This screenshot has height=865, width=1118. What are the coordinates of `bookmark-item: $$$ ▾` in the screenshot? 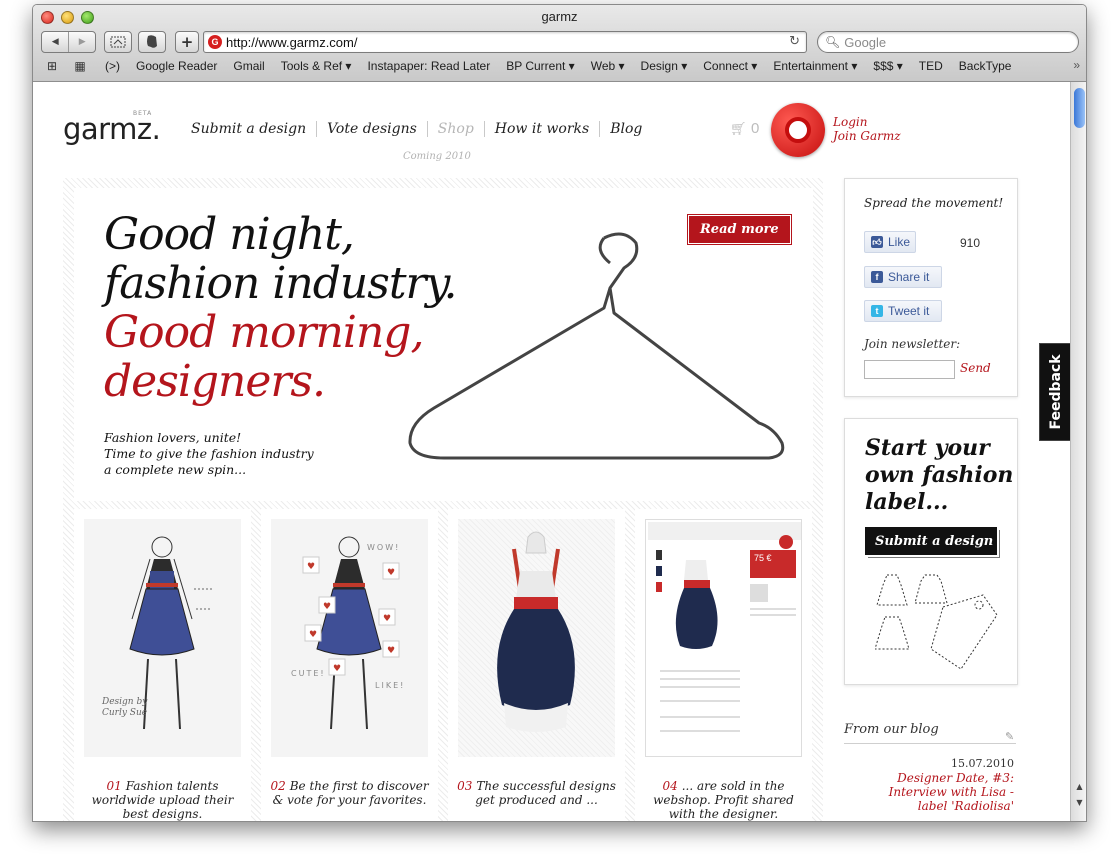 It's located at (887, 66).